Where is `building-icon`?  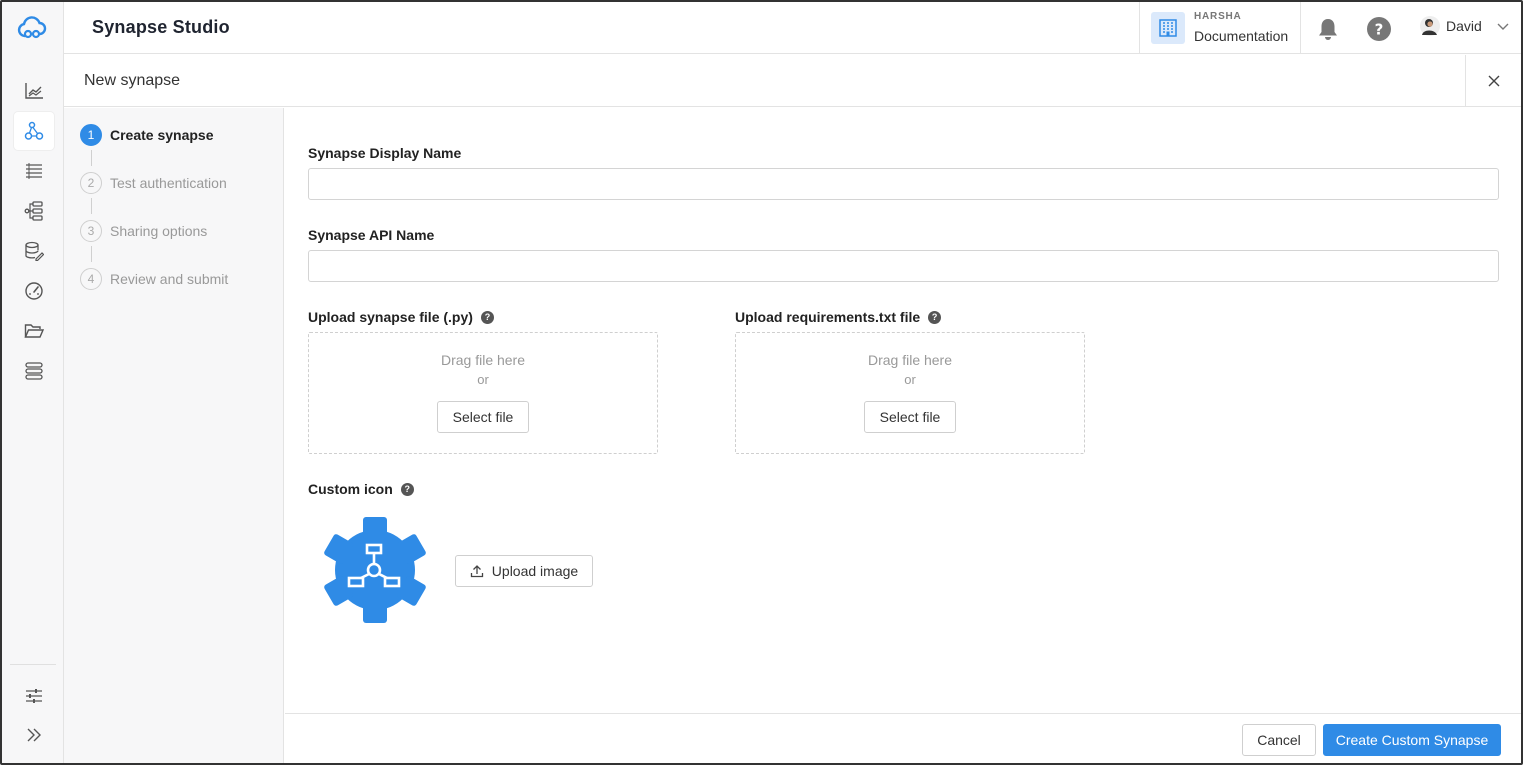
building-icon is located at coordinates (1168, 28).